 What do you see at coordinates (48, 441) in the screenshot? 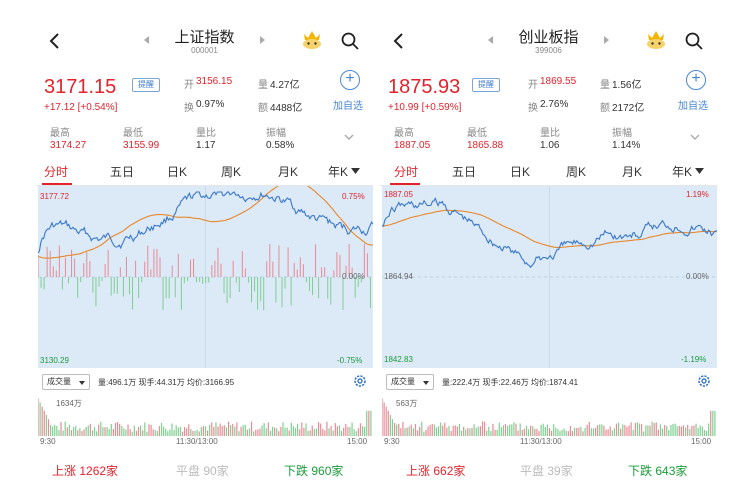
I see `time-start: 9:30` at bounding box center [48, 441].